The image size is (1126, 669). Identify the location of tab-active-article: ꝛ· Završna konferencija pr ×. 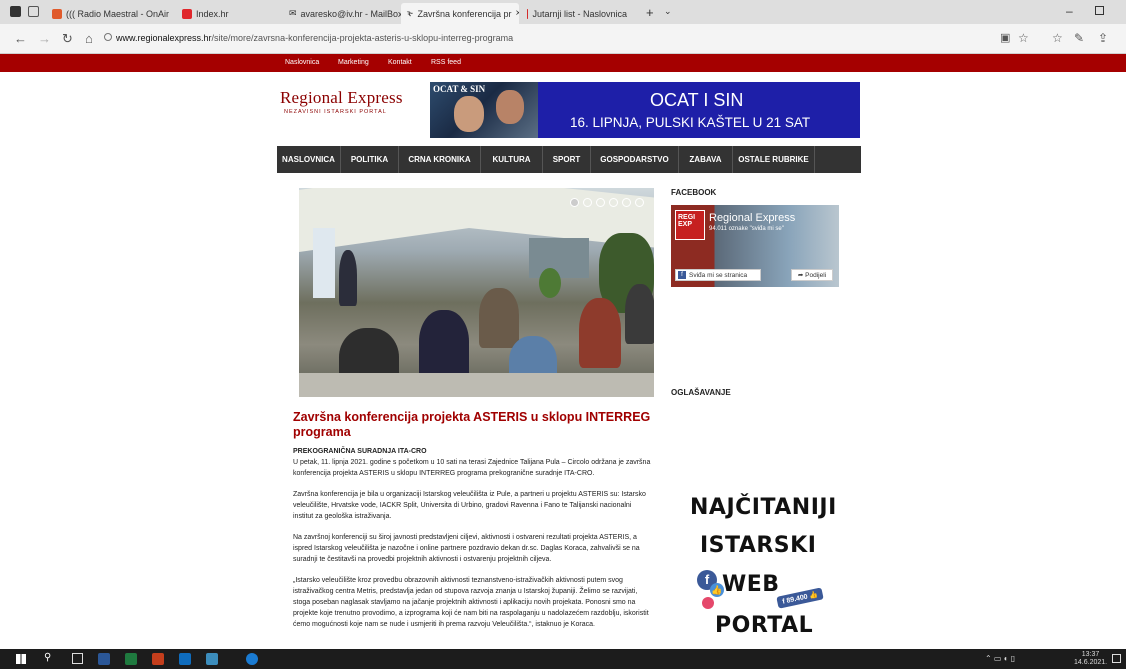
(460, 13).